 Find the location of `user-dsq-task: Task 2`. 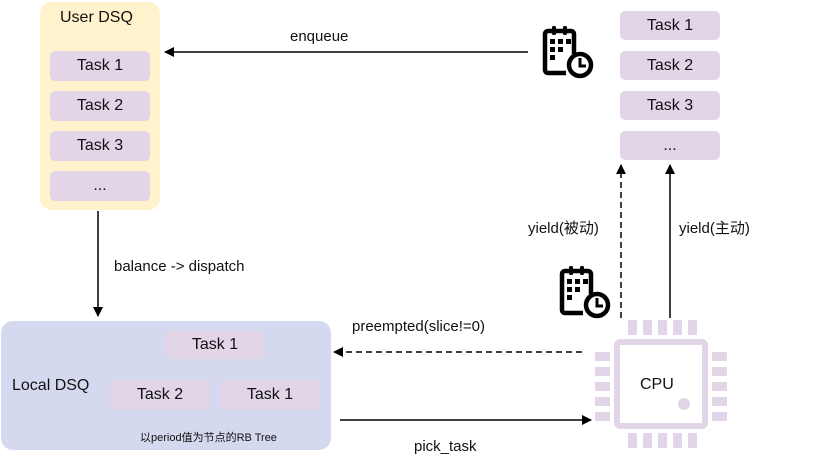

user-dsq-task: Task 2 is located at coordinates (100, 106).